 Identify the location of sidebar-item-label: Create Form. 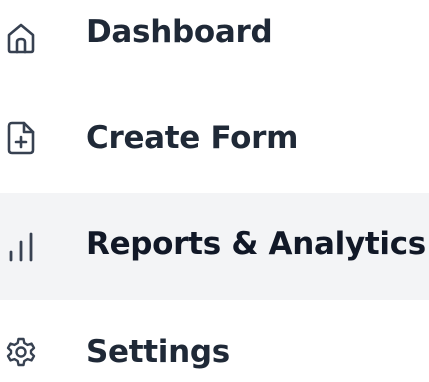
(192, 138).